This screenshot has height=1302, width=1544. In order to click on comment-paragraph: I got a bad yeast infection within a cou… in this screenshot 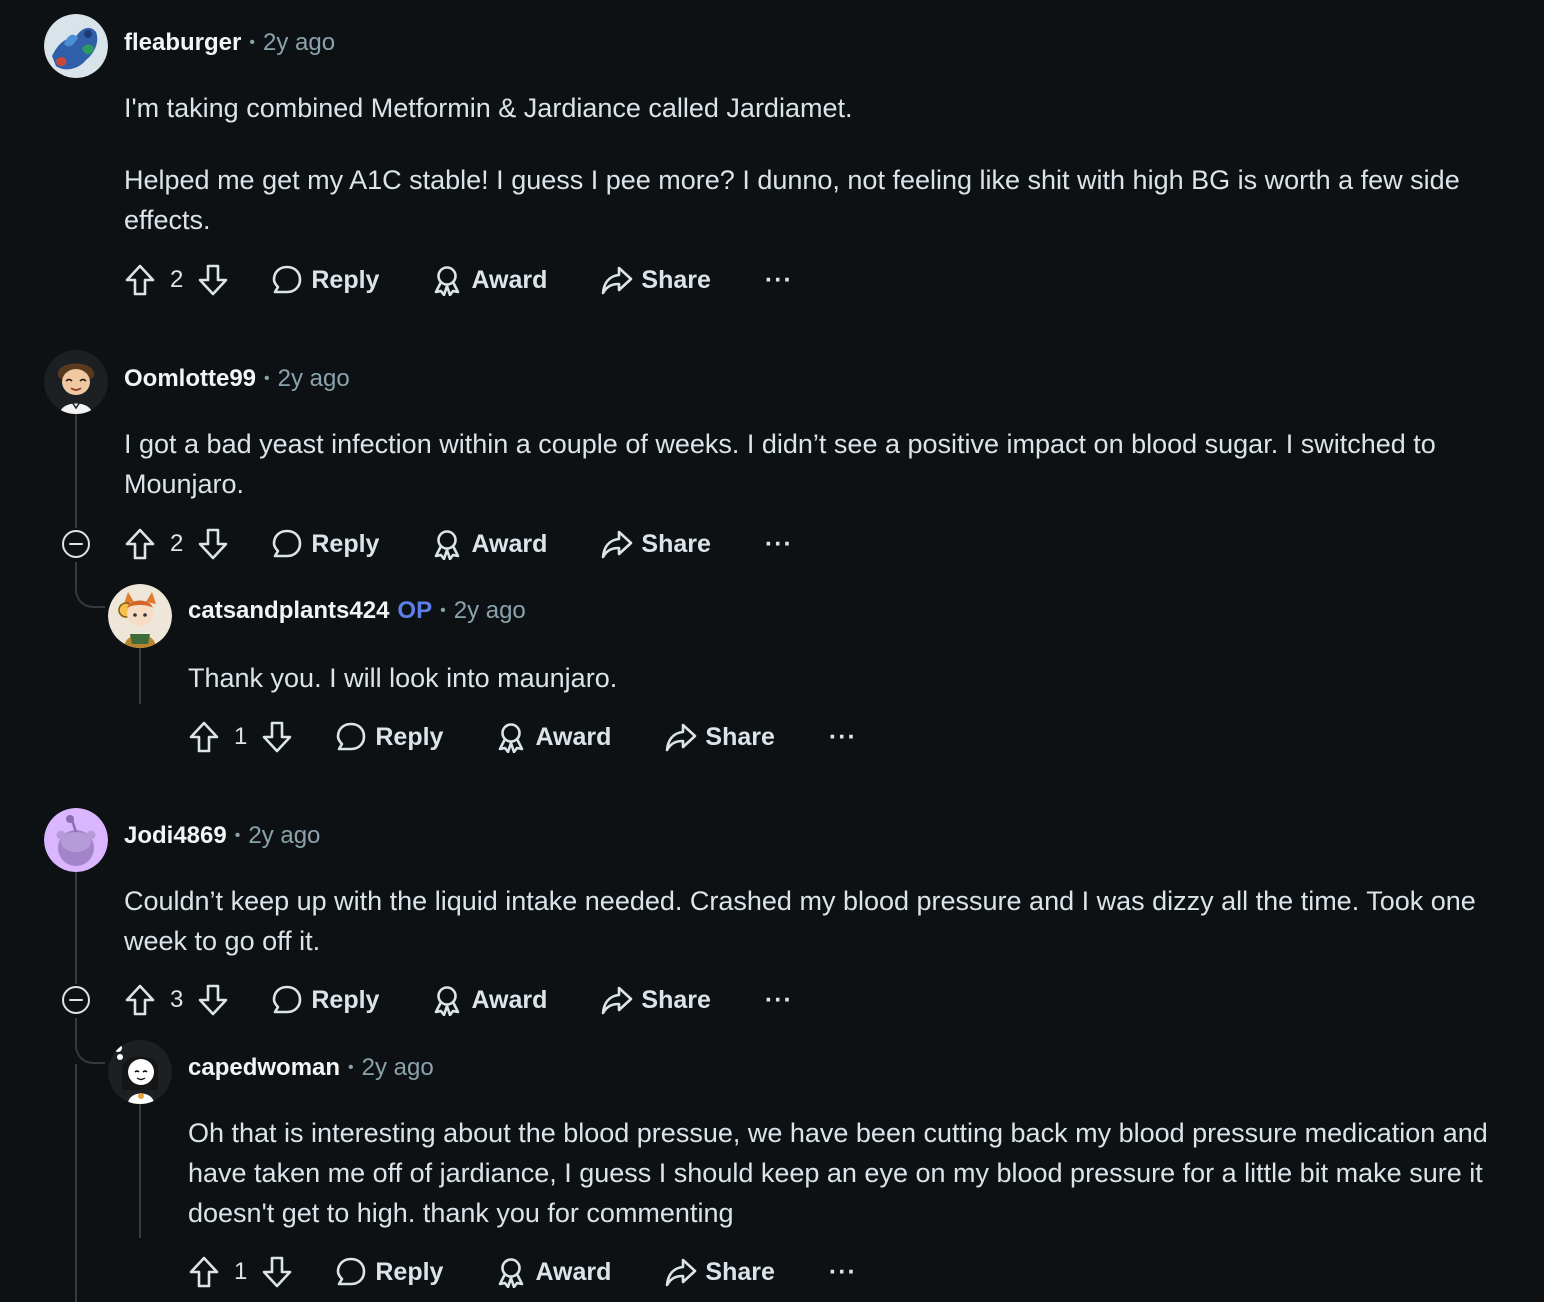, I will do `click(780, 464)`.